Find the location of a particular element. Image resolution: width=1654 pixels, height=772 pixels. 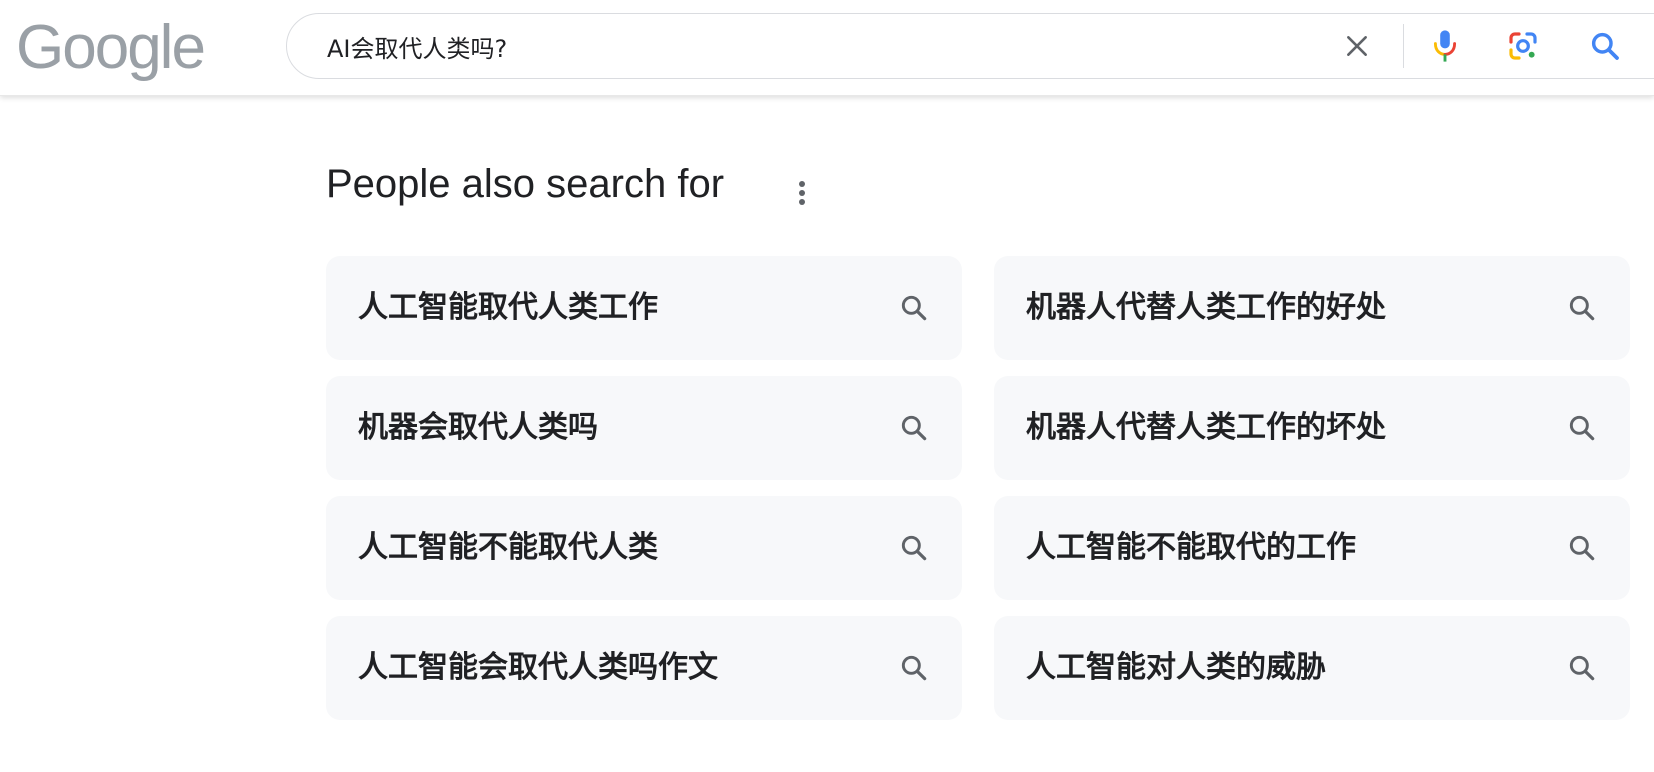

search-input is located at coordinates (777, 46).